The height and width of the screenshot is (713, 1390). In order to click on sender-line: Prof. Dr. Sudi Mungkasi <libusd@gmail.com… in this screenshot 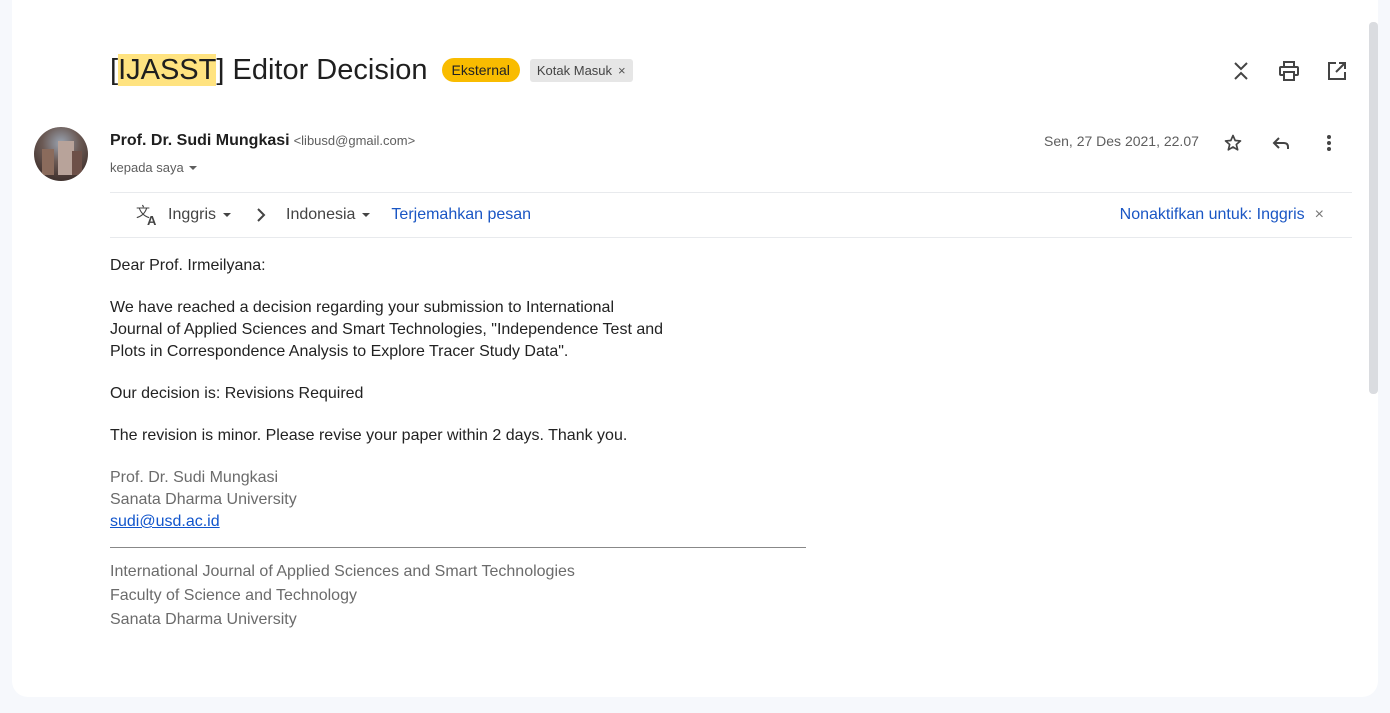, I will do `click(262, 141)`.